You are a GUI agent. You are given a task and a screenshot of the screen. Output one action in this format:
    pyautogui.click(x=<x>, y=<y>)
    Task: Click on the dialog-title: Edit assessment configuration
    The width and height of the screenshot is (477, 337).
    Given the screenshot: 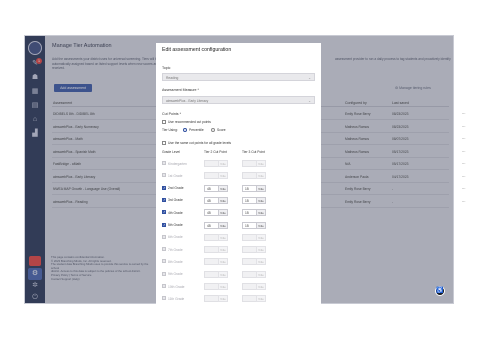 What is the action you would take?
    pyautogui.click(x=197, y=50)
    